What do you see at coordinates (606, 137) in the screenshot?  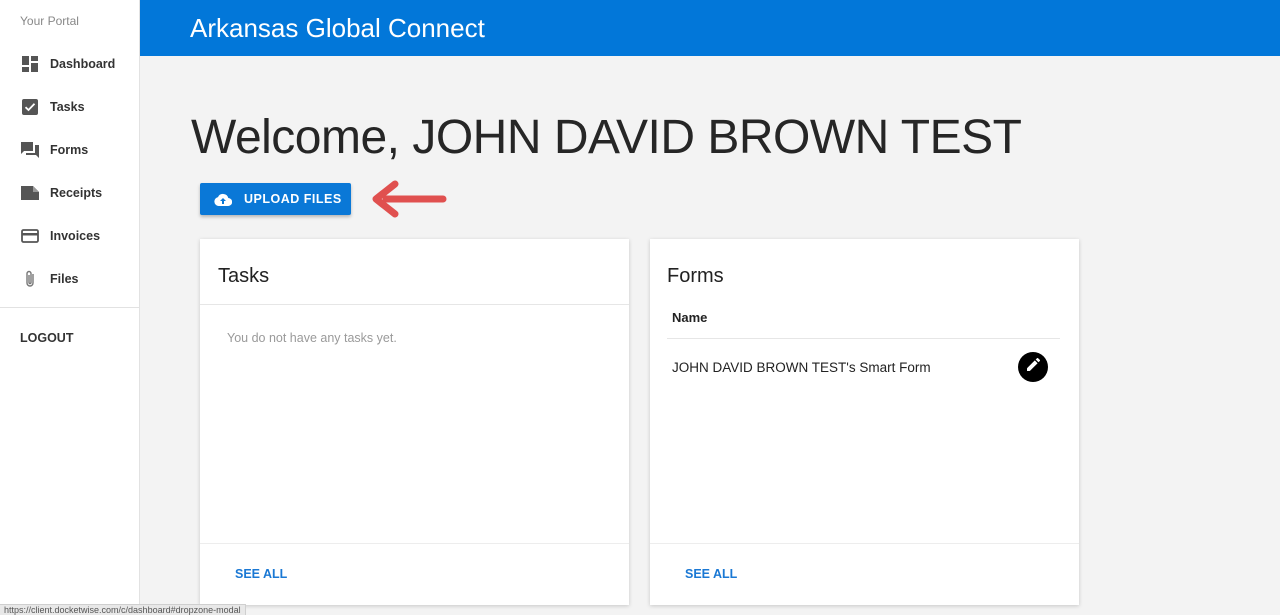 I see `page-title: Welcome, JOHN DAVID BROWN TEST` at bounding box center [606, 137].